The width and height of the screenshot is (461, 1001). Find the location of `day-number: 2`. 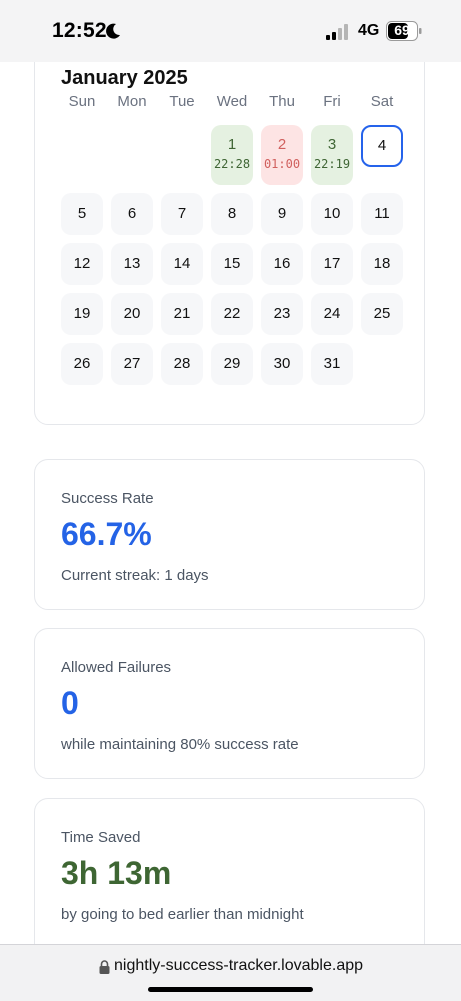

day-number: 2 is located at coordinates (282, 144).